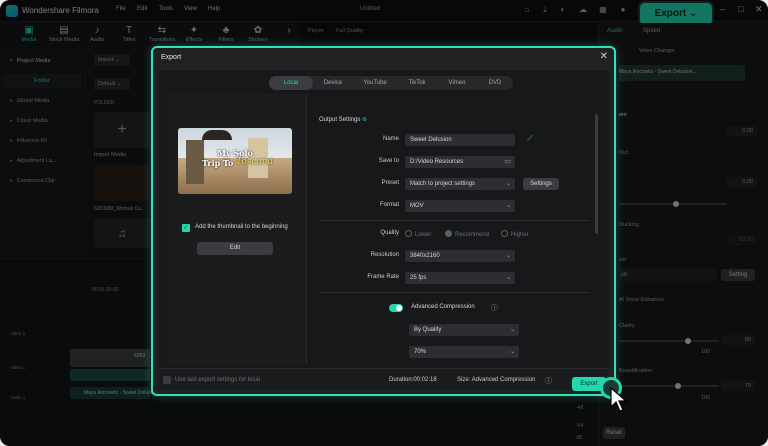 The image size is (768, 446). What do you see at coordinates (291, 83) in the screenshot?
I see `tab-local: Local` at bounding box center [291, 83].